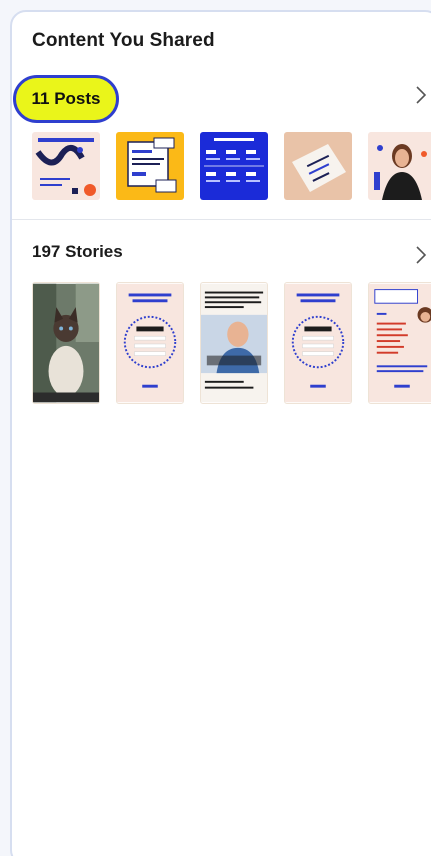 This screenshot has height=856, width=431. Describe the element at coordinates (66, 99) in the screenshot. I see `posts-count-pill: 11 Posts` at that location.